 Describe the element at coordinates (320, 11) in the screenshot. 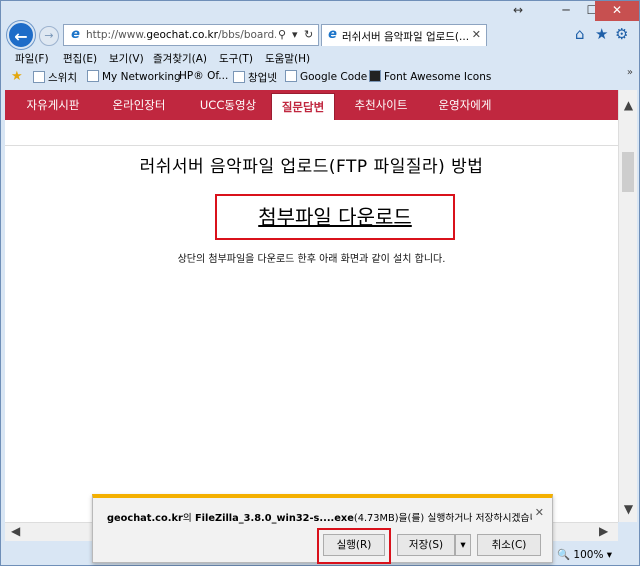

I see `title-bar: ↔ ─ ☐ ✕` at that location.